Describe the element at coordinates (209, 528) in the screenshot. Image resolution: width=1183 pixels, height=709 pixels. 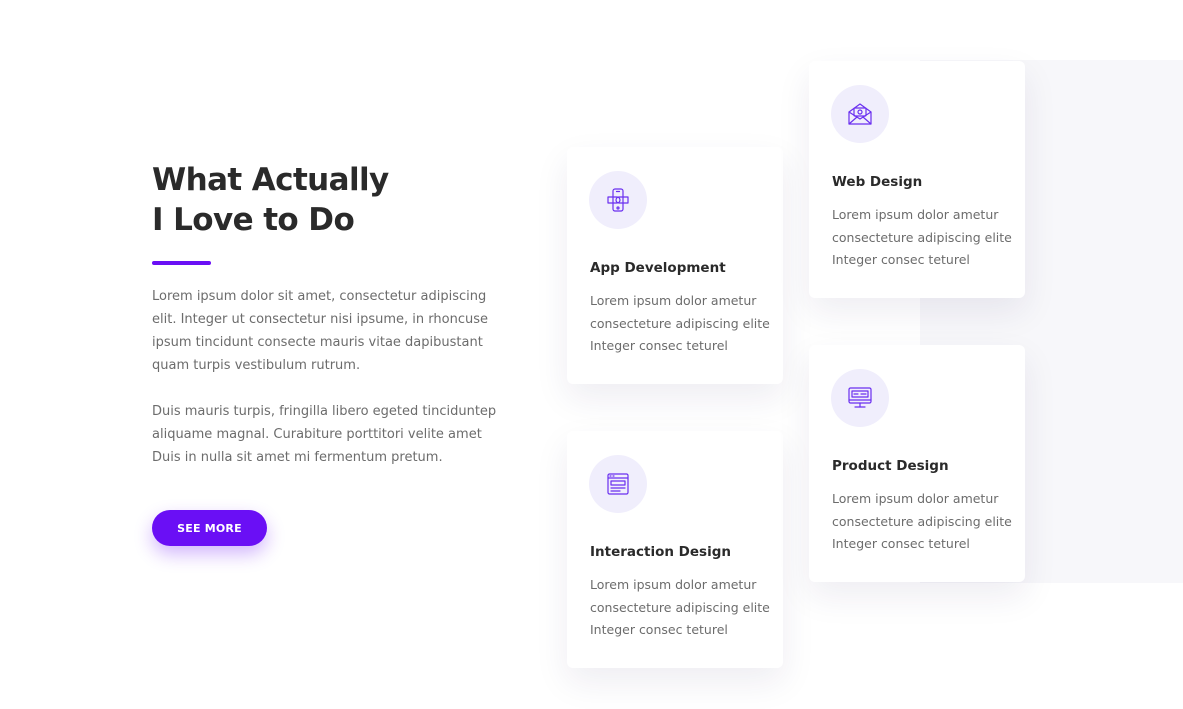
I see `see-more-button: SEE MORE` at that location.